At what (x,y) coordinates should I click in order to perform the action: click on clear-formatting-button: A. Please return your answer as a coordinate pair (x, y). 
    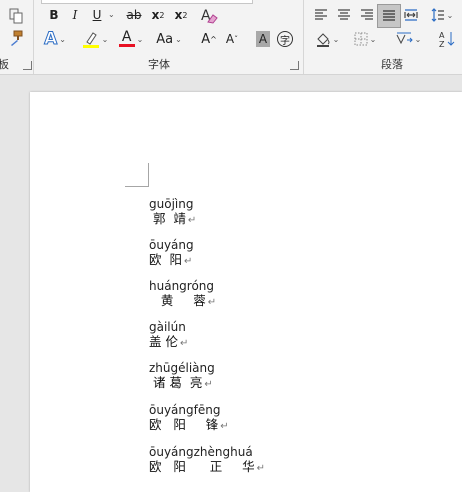
    Looking at the image, I should click on (209, 15).